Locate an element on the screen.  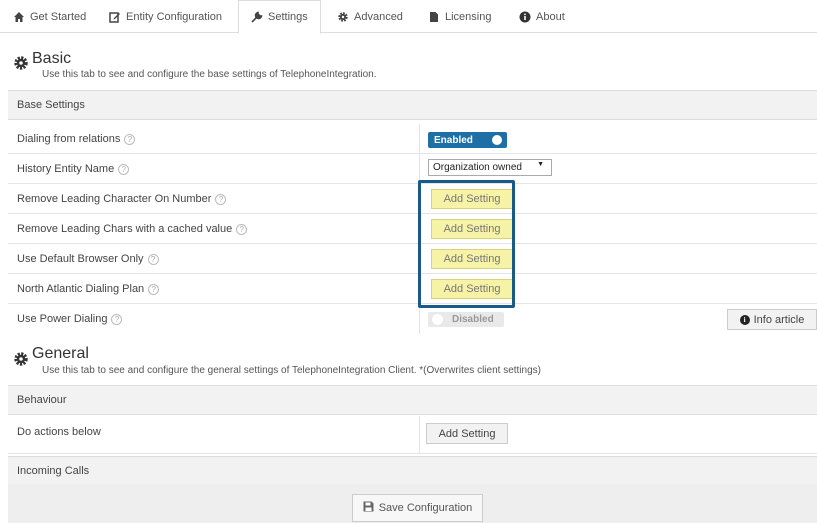
setting-label: Do actions below is located at coordinates (59, 432).